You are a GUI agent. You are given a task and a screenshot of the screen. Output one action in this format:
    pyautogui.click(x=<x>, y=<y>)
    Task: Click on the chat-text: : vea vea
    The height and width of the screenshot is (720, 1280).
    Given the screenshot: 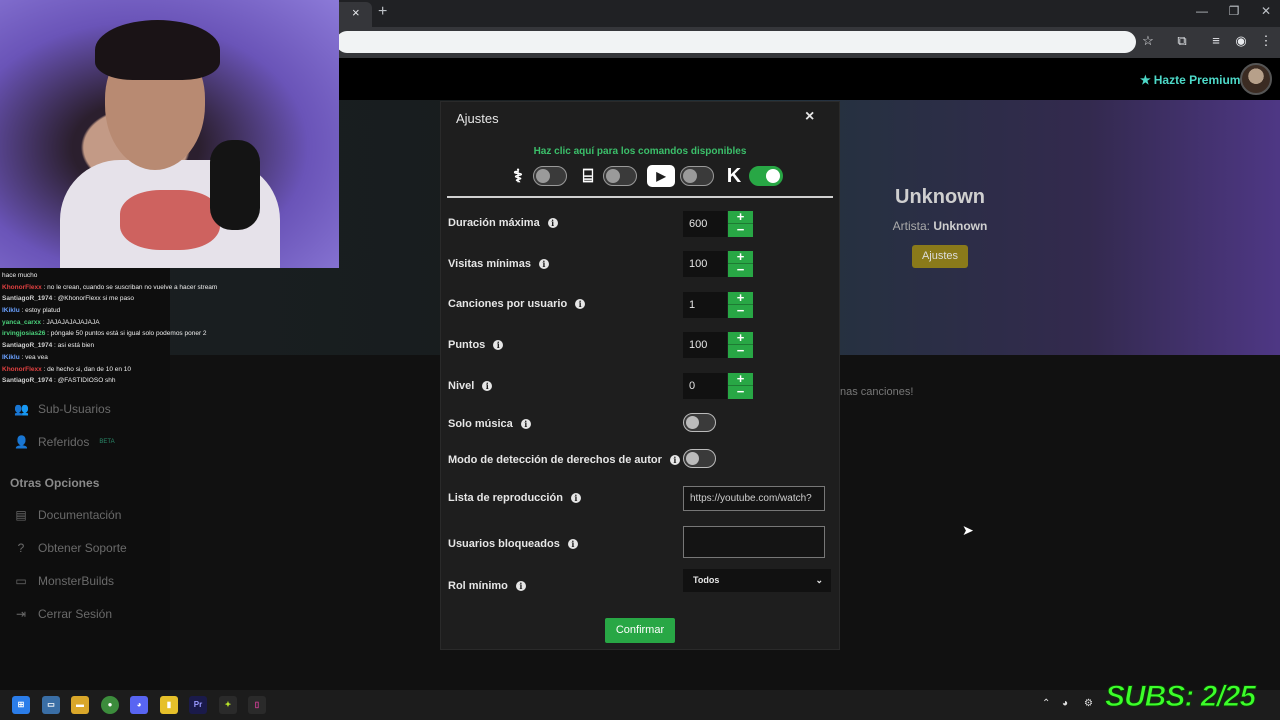 What is the action you would take?
    pyautogui.click(x=34, y=357)
    